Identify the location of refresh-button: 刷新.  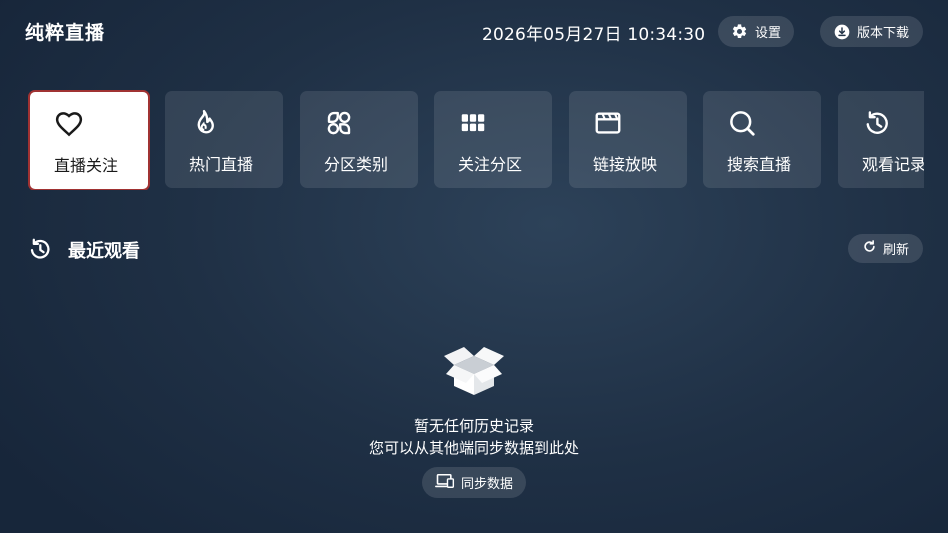
(885, 248).